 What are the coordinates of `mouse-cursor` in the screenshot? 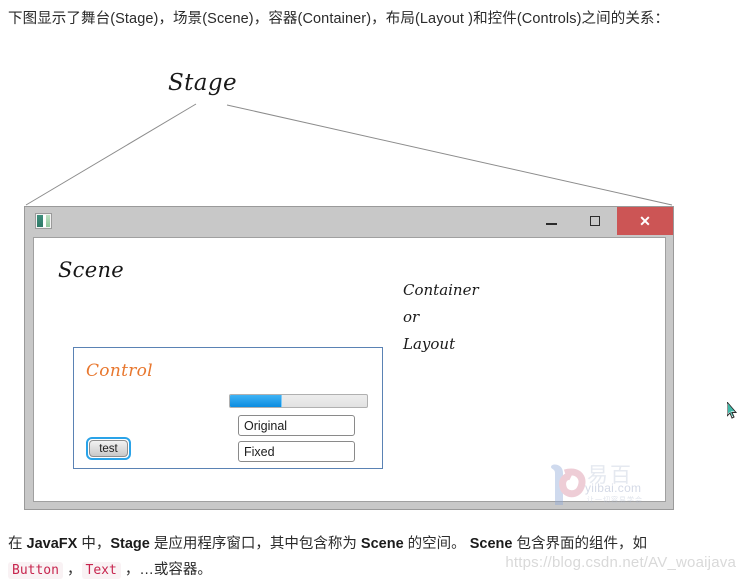 It's located at (732, 410).